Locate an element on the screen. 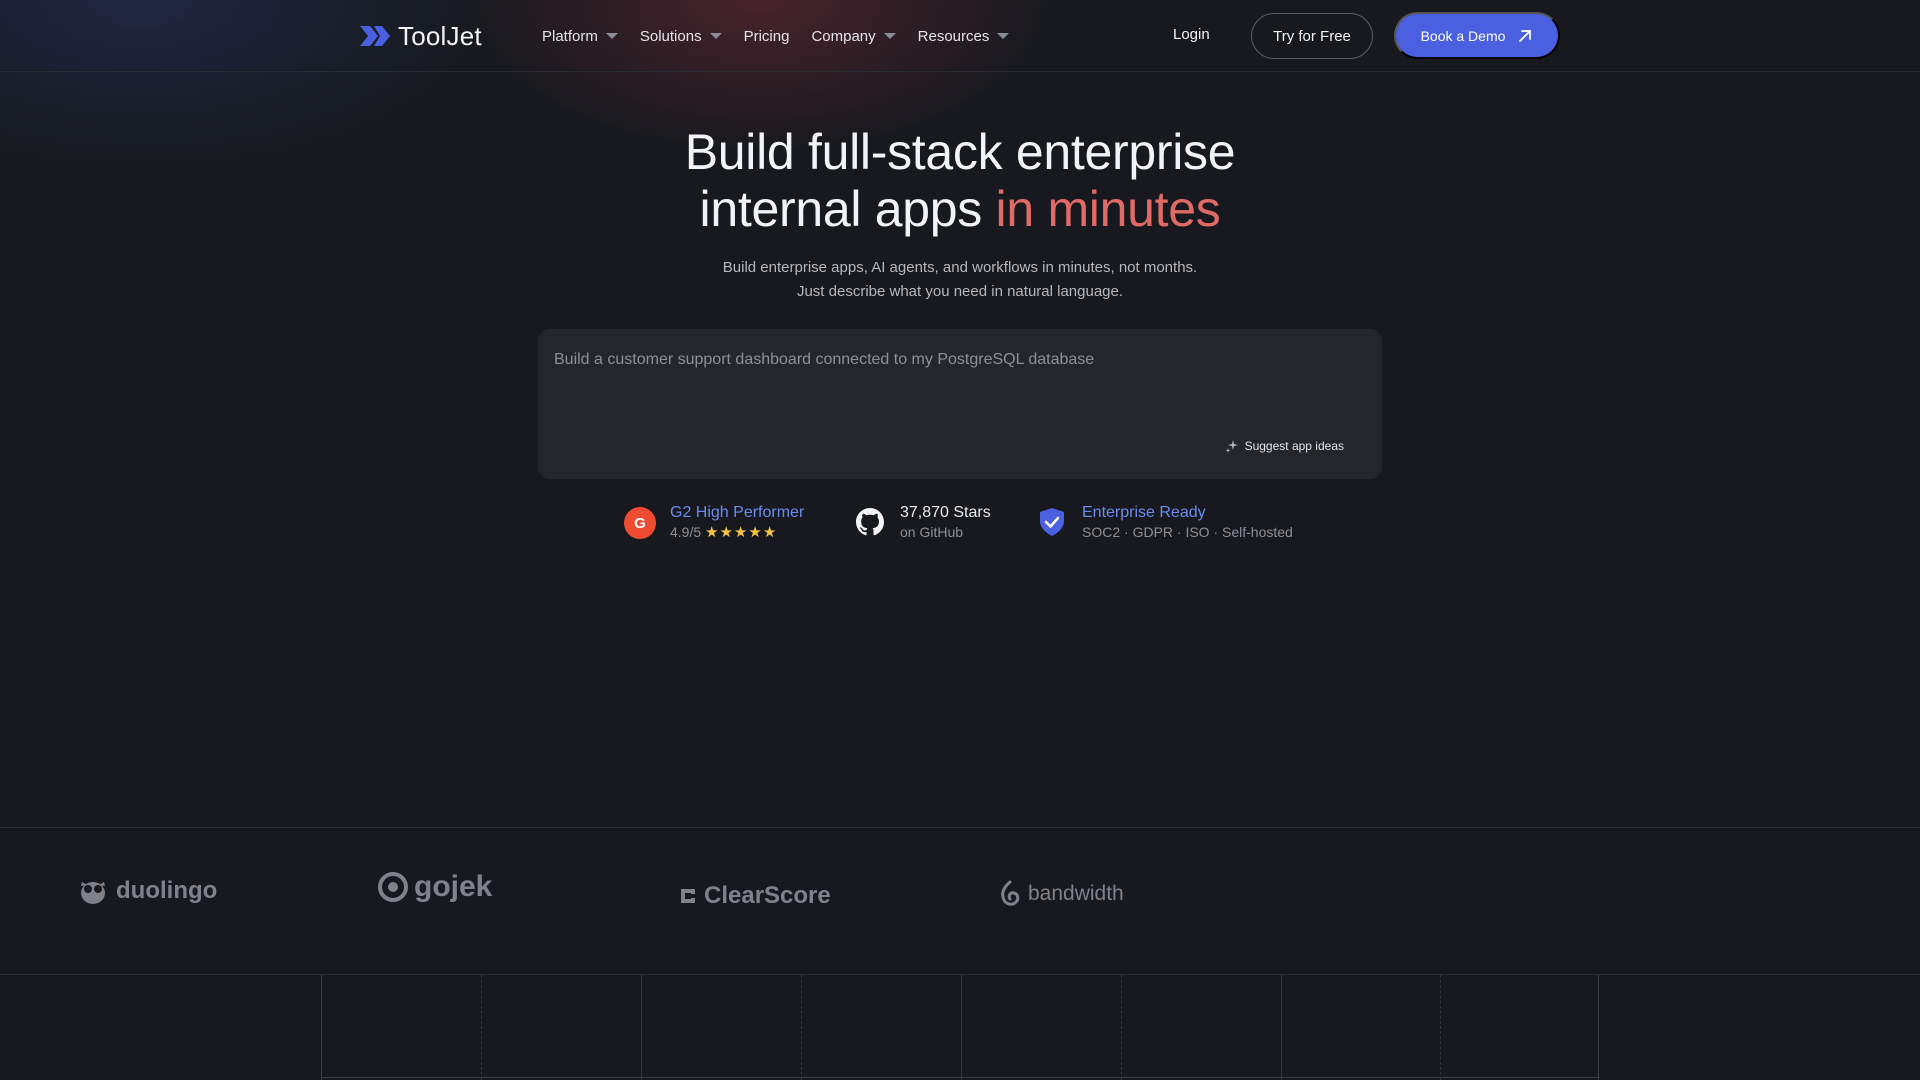 The width and height of the screenshot is (1920, 1080). prompt-box: Suggest app ideas is located at coordinates (960, 404).